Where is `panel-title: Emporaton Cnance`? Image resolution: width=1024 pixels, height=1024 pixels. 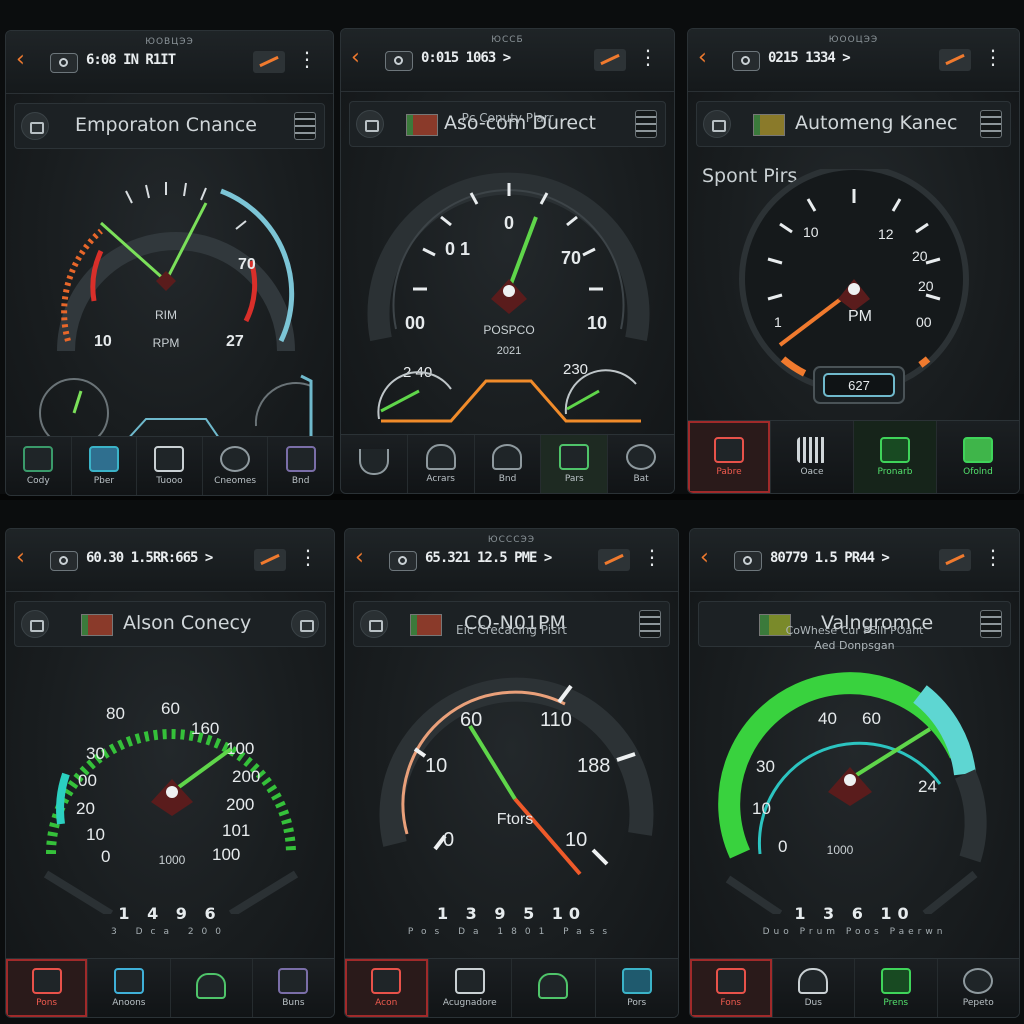
panel-title: Emporaton Cnance is located at coordinates (166, 125).